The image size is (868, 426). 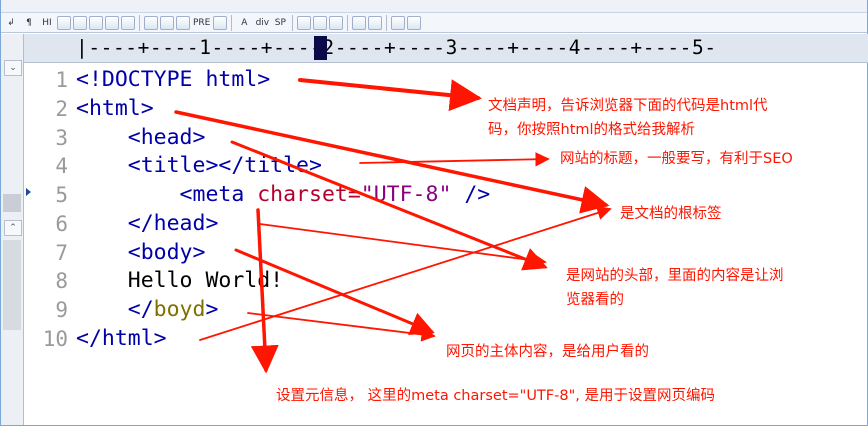 What do you see at coordinates (264, 291) in the screenshot?
I see `arrow-meta` at bounding box center [264, 291].